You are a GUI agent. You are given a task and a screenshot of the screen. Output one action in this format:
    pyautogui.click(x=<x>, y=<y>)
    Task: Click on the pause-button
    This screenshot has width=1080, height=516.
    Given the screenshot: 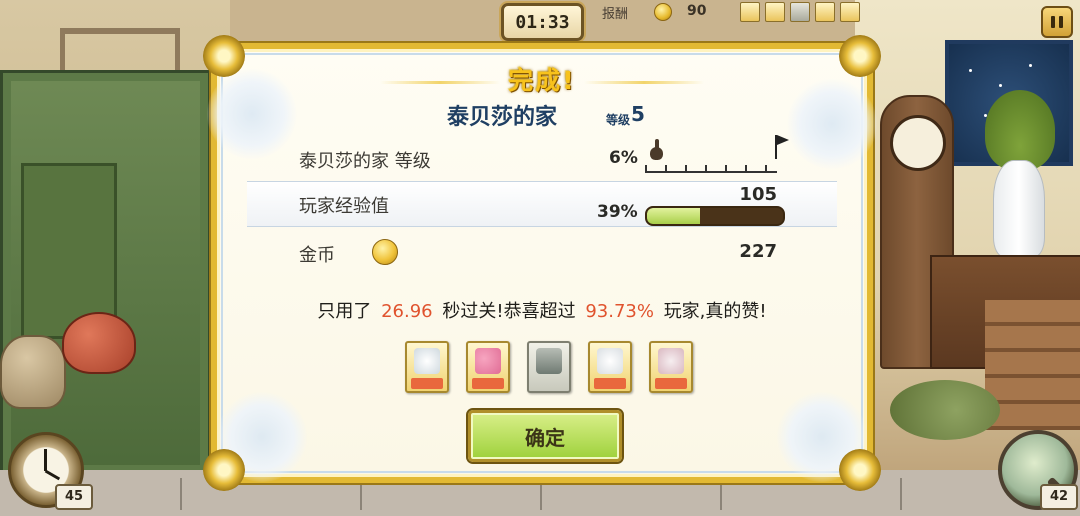 What is the action you would take?
    pyautogui.click(x=1057, y=22)
    